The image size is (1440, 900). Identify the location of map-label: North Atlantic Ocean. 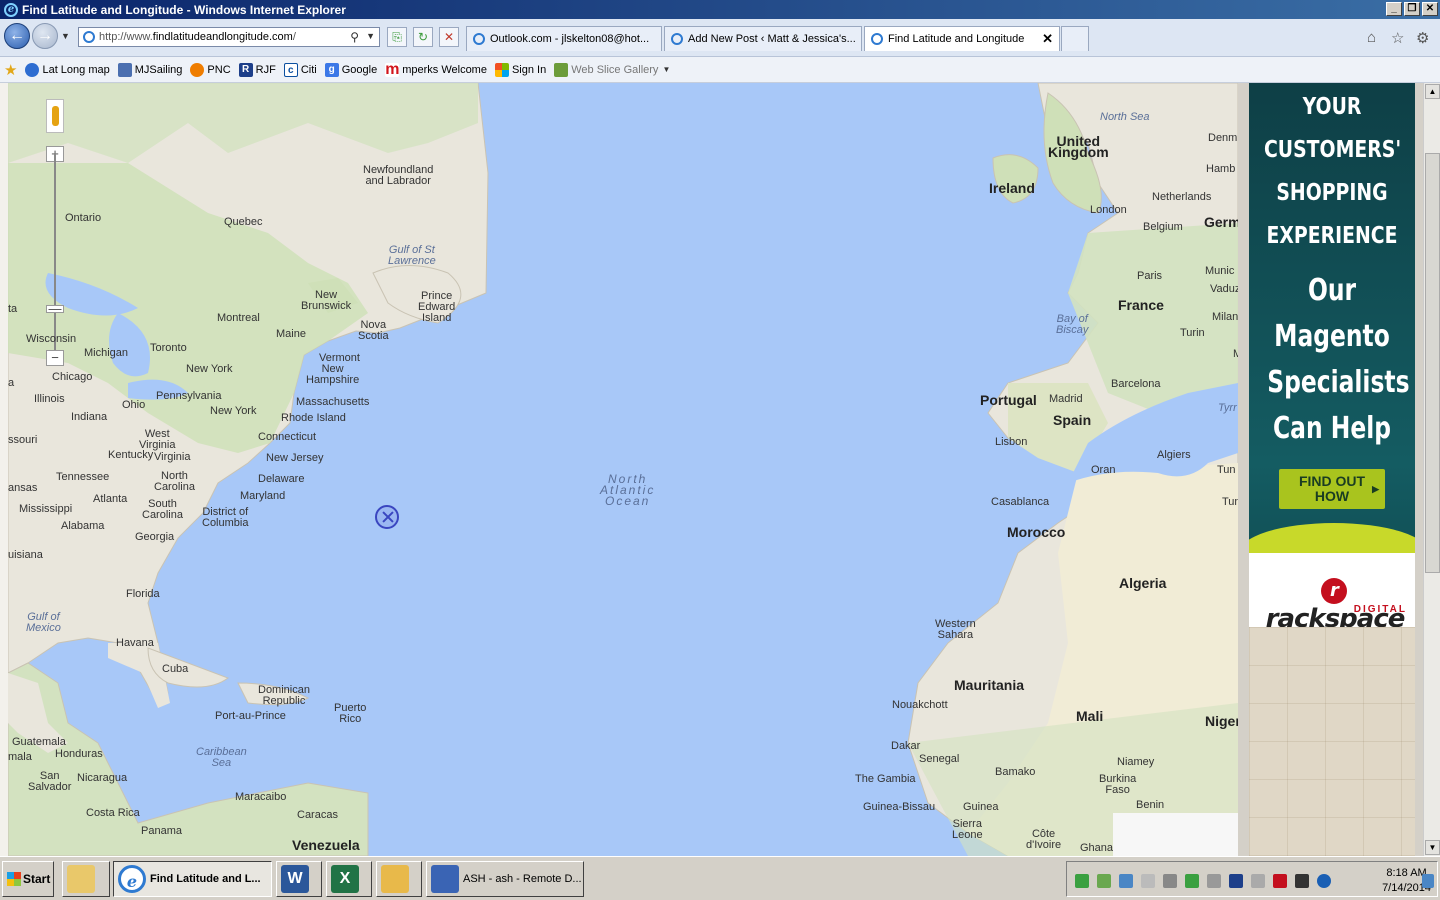
(628, 490).